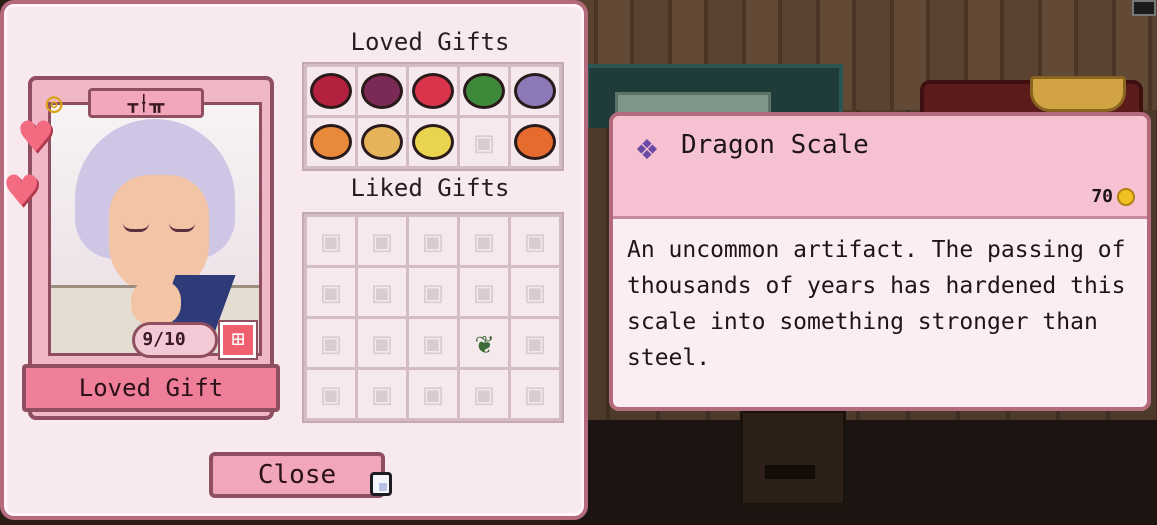 The image size is (1157, 525). I want to click on corner-post, so click(1144, 8).